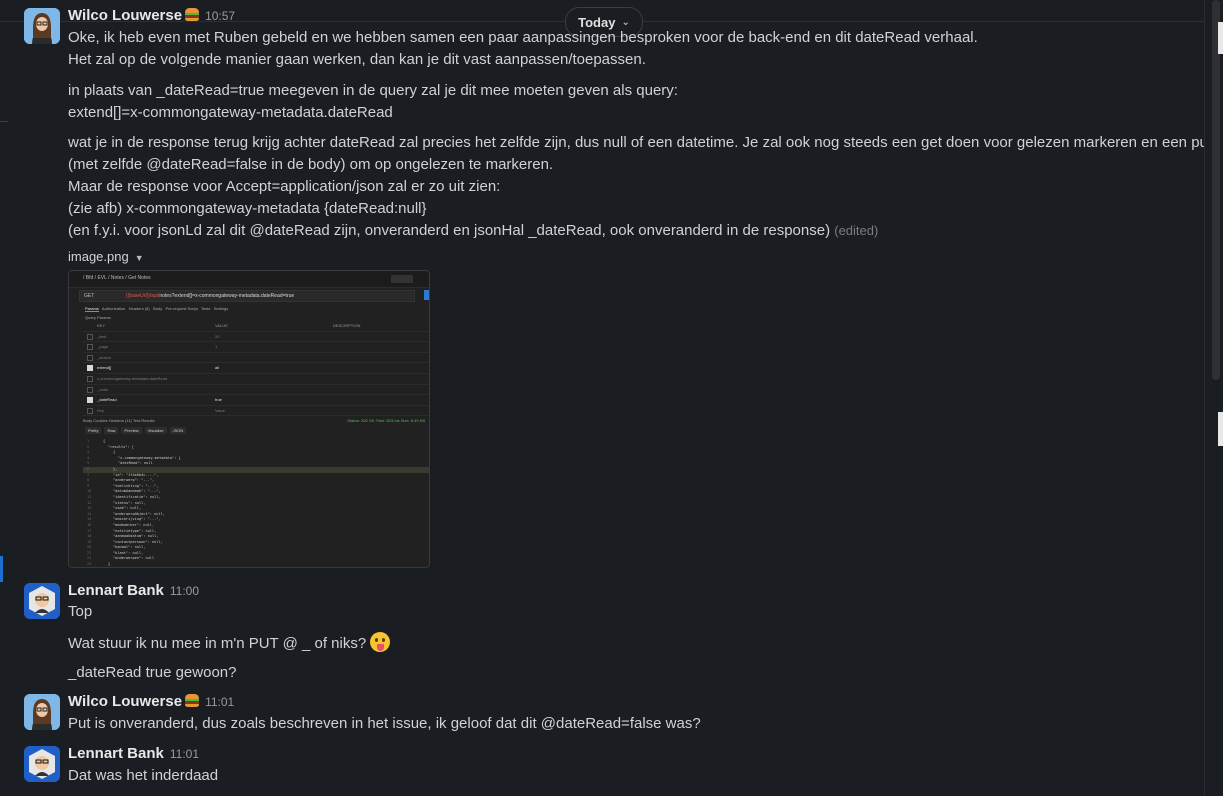 This screenshot has width=1223, height=796. Describe the element at coordinates (114, 452) in the screenshot. I see `code-line-text: {` at that location.